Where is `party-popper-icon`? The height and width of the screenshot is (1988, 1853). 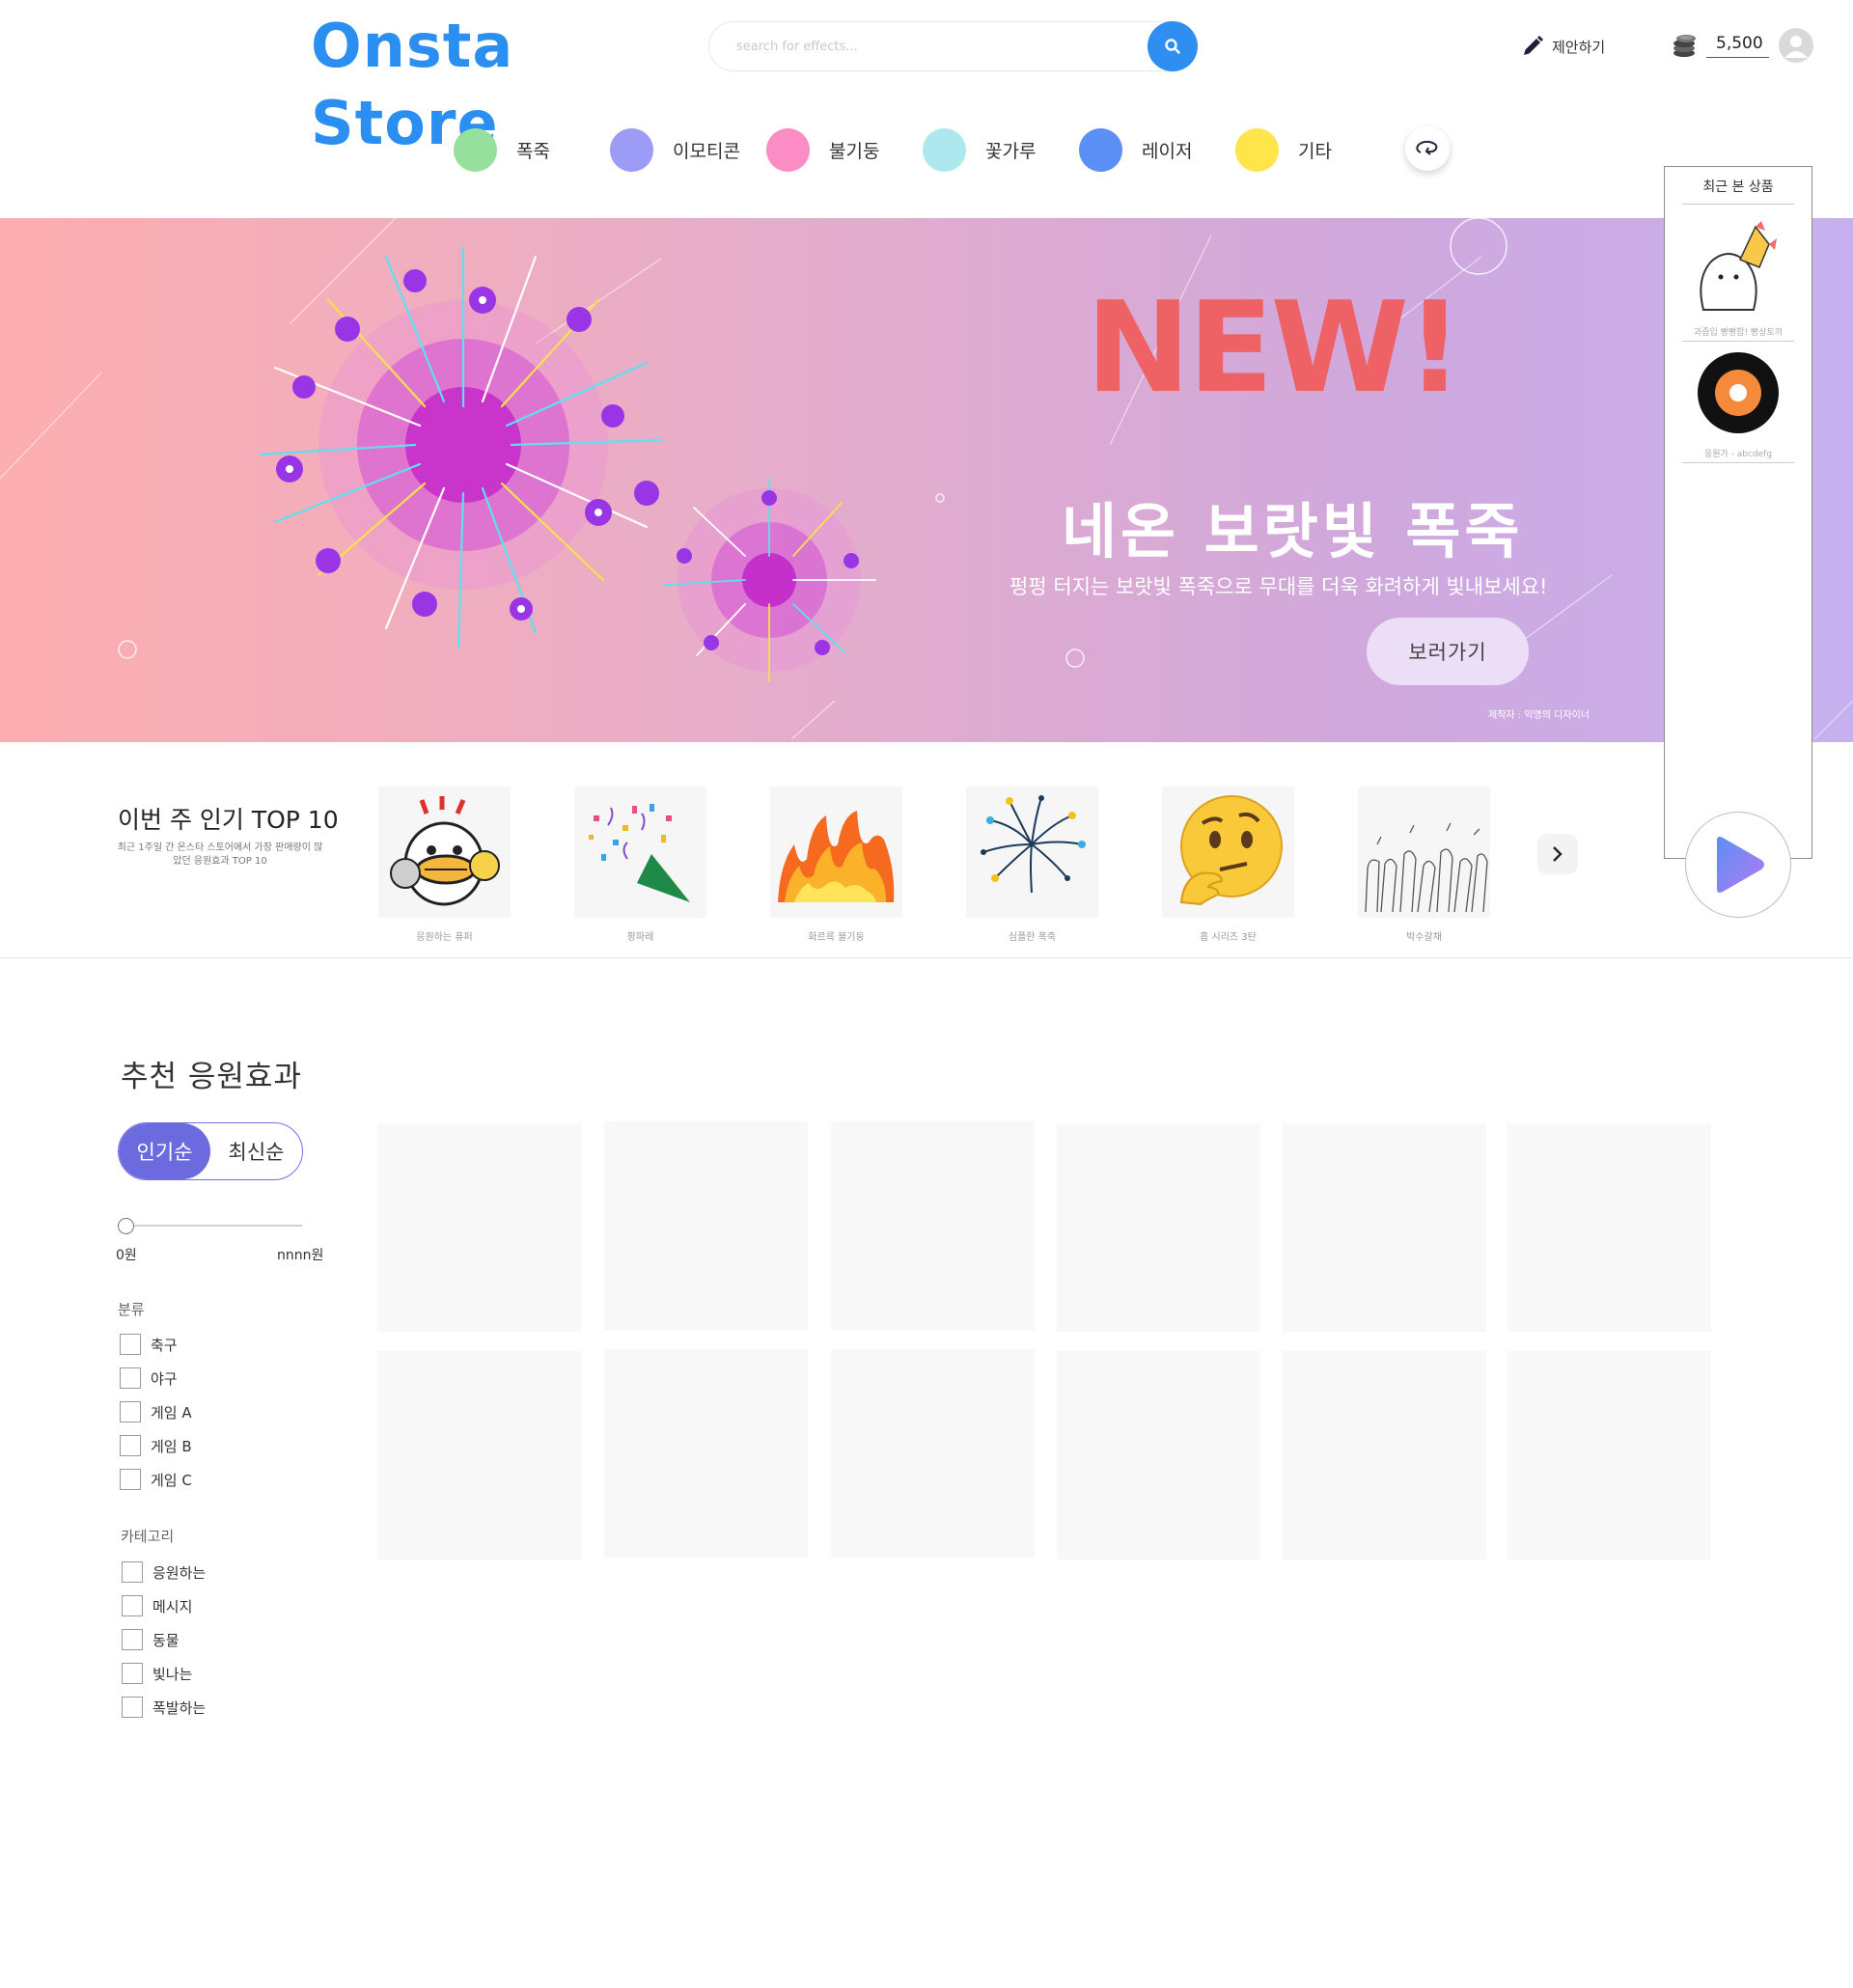 party-popper-icon is located at coordinates (639, 853).